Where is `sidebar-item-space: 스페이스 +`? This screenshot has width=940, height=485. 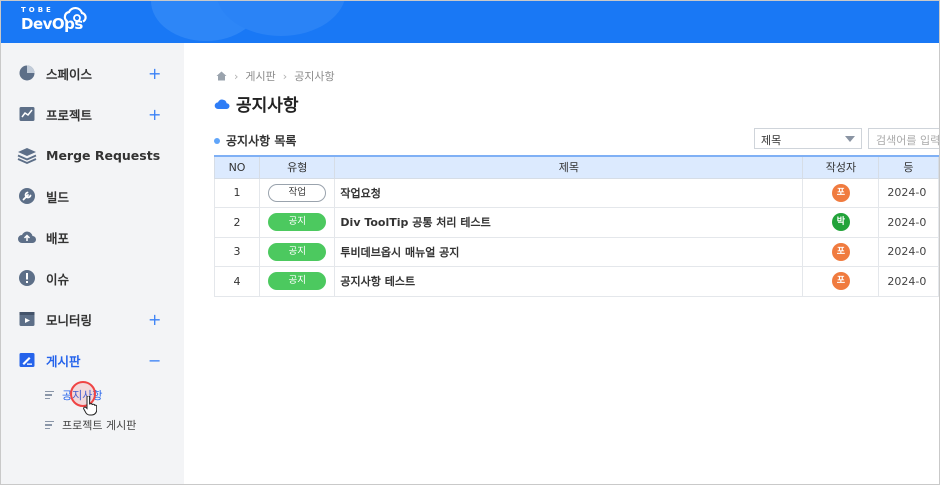
sidebar-item-space: 스페이스 + is located at coordinates (92, 73).